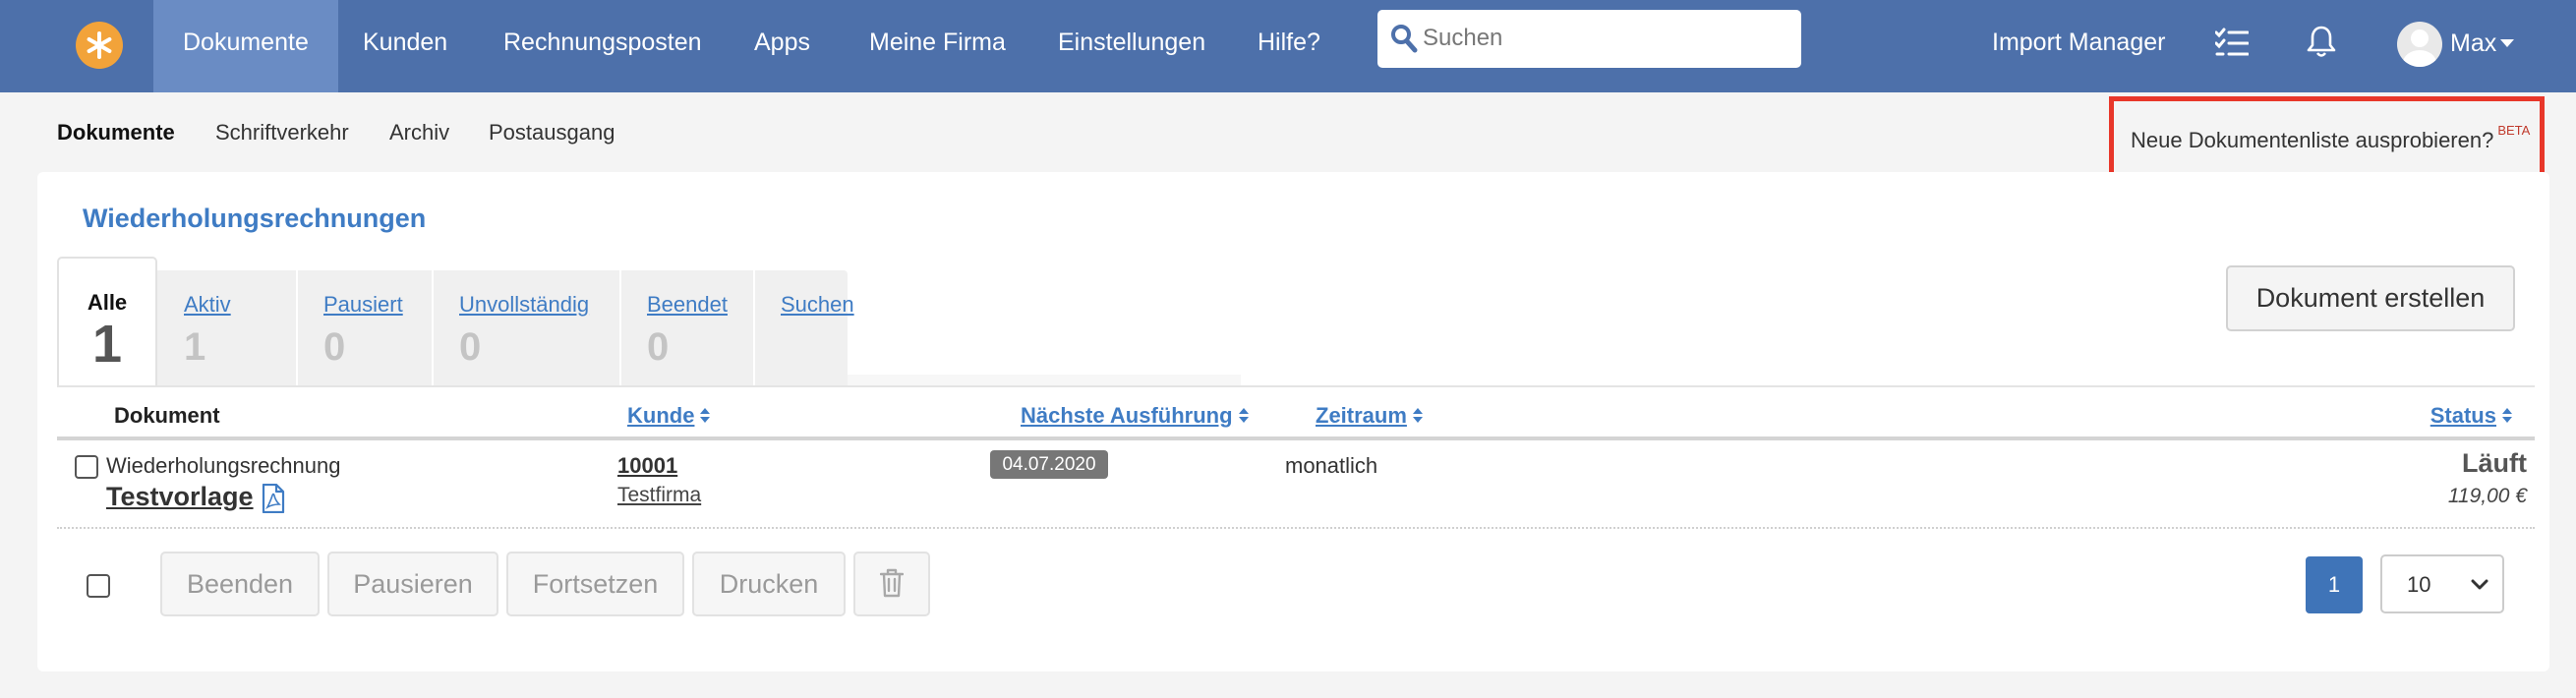 This screenshot has height=698, width=2576. I want to click on column-header-zeitraum: Zeitraum, so click(1370, 416).